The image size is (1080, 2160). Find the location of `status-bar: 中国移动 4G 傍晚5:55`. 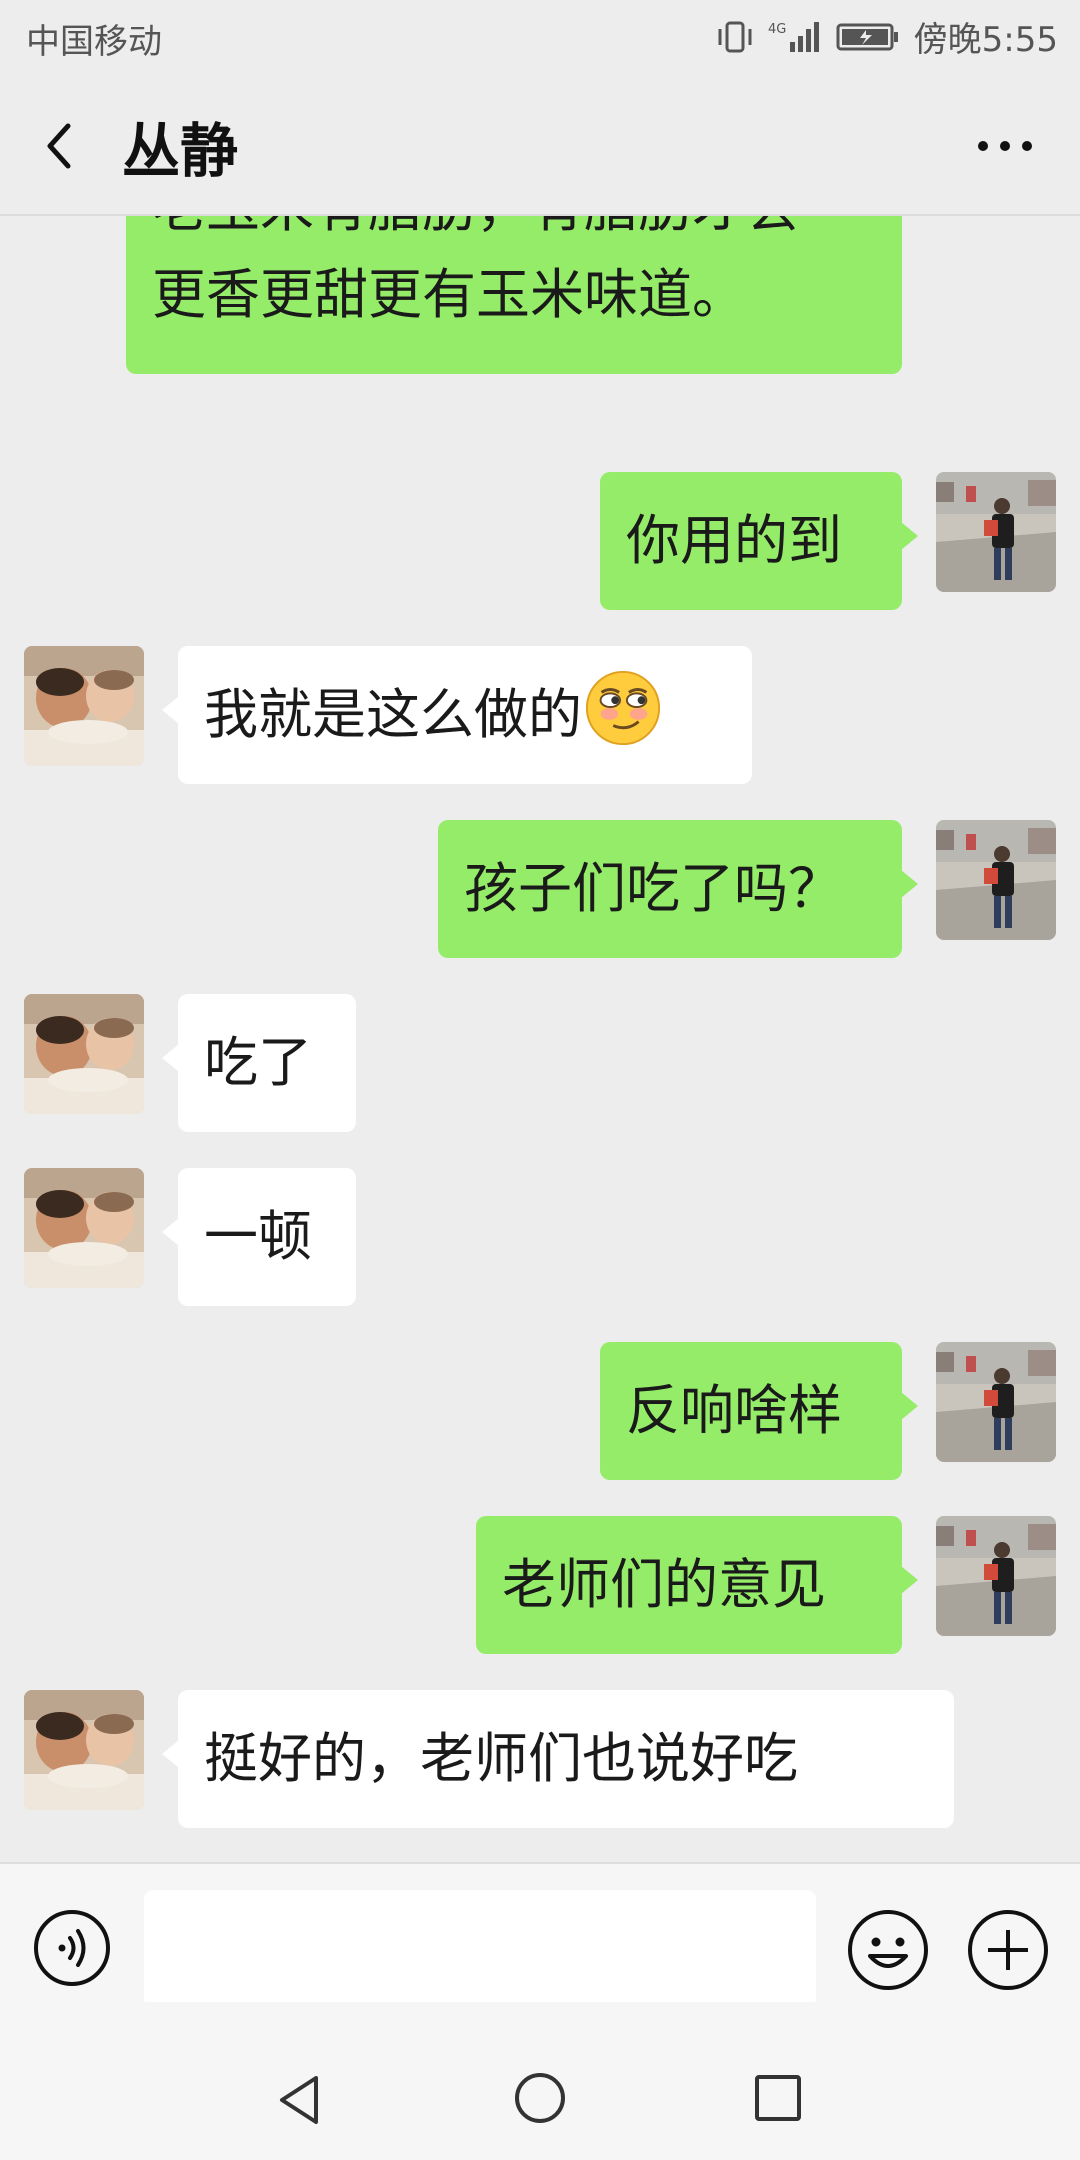

status-bar: 中国移动 4G 傍晚5:55 is located at coordinates (540, 38).